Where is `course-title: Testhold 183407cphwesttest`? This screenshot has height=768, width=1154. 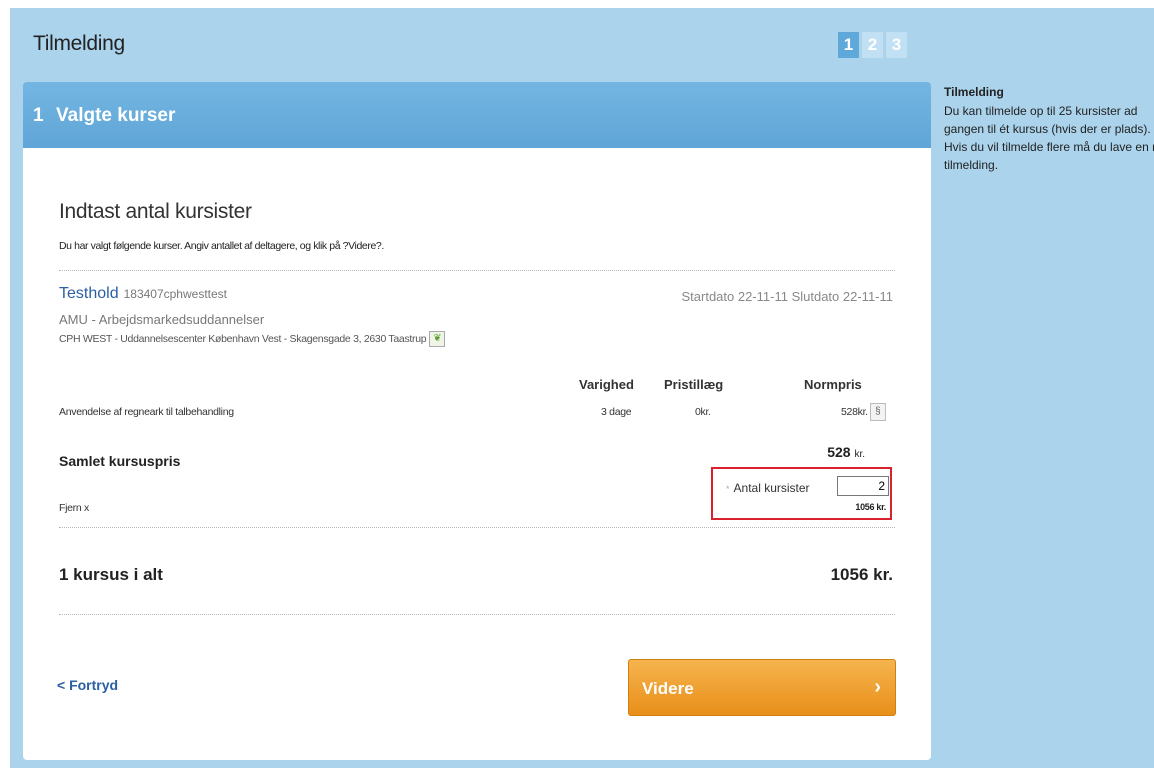 course-title: Testhold 183407cphwesttest is located at coordinates (143, 294).